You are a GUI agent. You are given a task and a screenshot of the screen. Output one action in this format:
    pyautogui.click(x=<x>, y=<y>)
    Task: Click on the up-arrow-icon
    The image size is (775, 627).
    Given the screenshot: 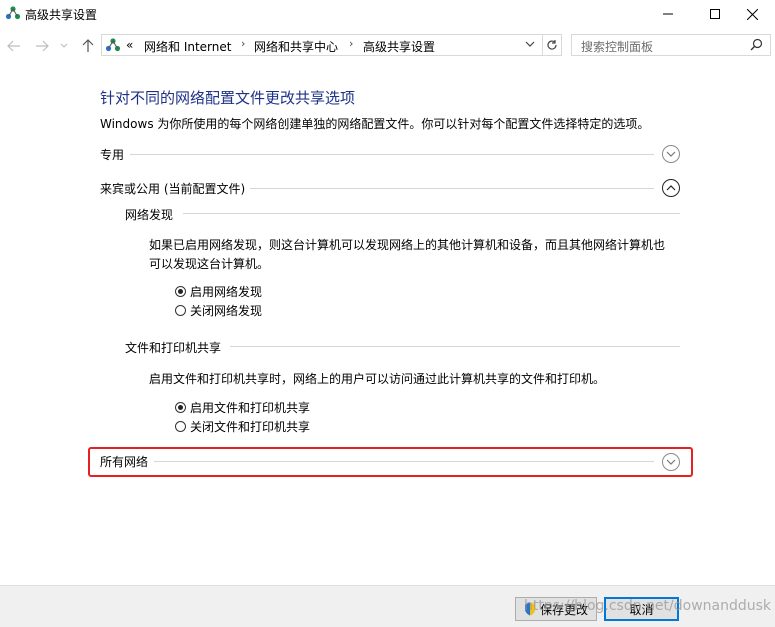 What is the action you would take?
    pyautogui.click(x=88, y=45)
    